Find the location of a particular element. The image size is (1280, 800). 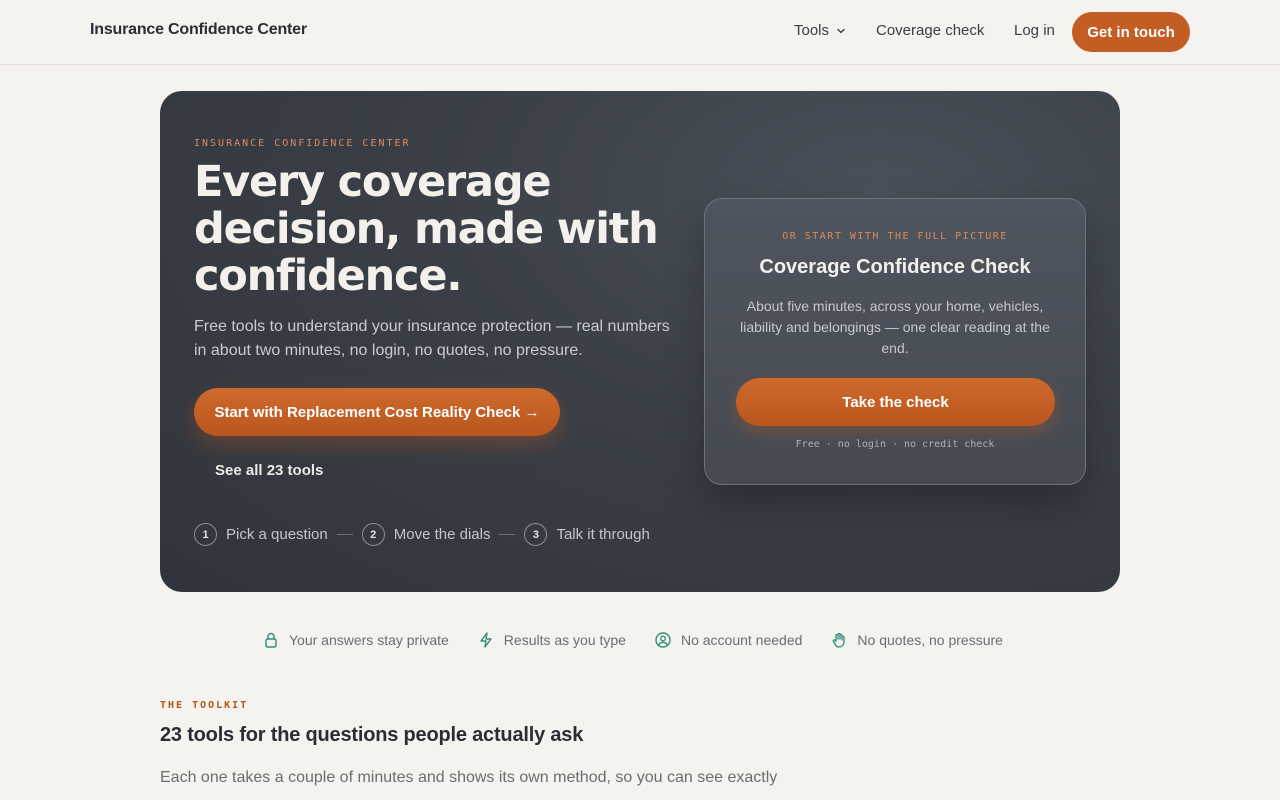

trust-item-private: Your answers stay private is located at coordinates (355, 640).